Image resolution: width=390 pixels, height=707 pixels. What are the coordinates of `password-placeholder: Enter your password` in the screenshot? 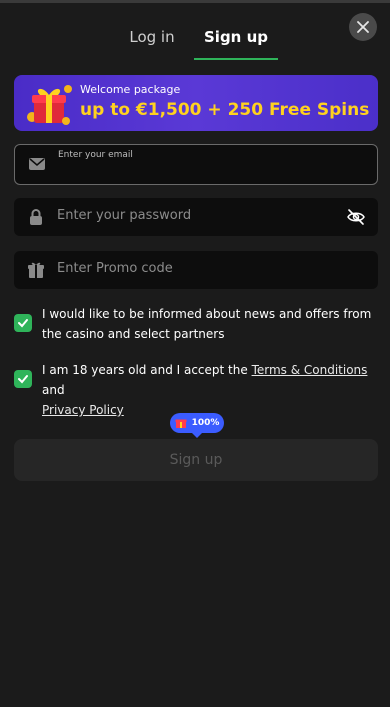 It's located at (124, 215).